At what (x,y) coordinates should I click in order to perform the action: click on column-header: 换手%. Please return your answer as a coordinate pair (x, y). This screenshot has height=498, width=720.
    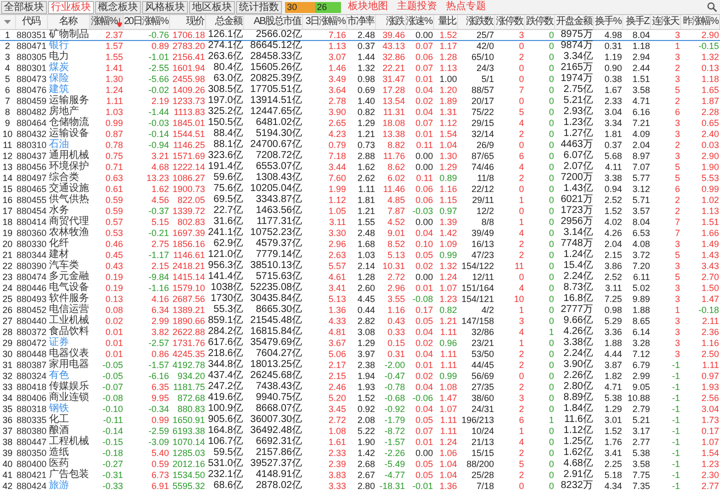
    Looking at the image, I should click on (608, 22).